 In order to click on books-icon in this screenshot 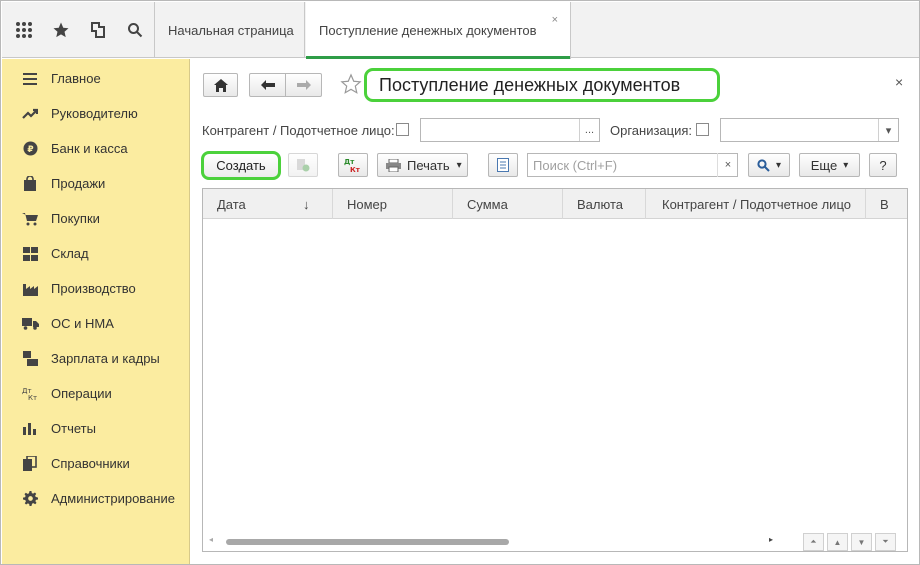, I will do `click(30, 463)`.